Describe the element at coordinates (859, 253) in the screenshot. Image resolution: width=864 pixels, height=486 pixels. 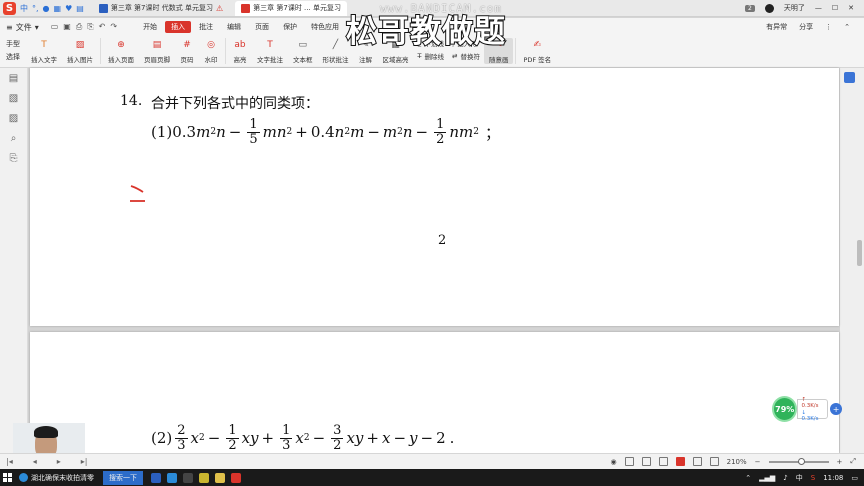
I see `vertical-scrollbar` at that location.